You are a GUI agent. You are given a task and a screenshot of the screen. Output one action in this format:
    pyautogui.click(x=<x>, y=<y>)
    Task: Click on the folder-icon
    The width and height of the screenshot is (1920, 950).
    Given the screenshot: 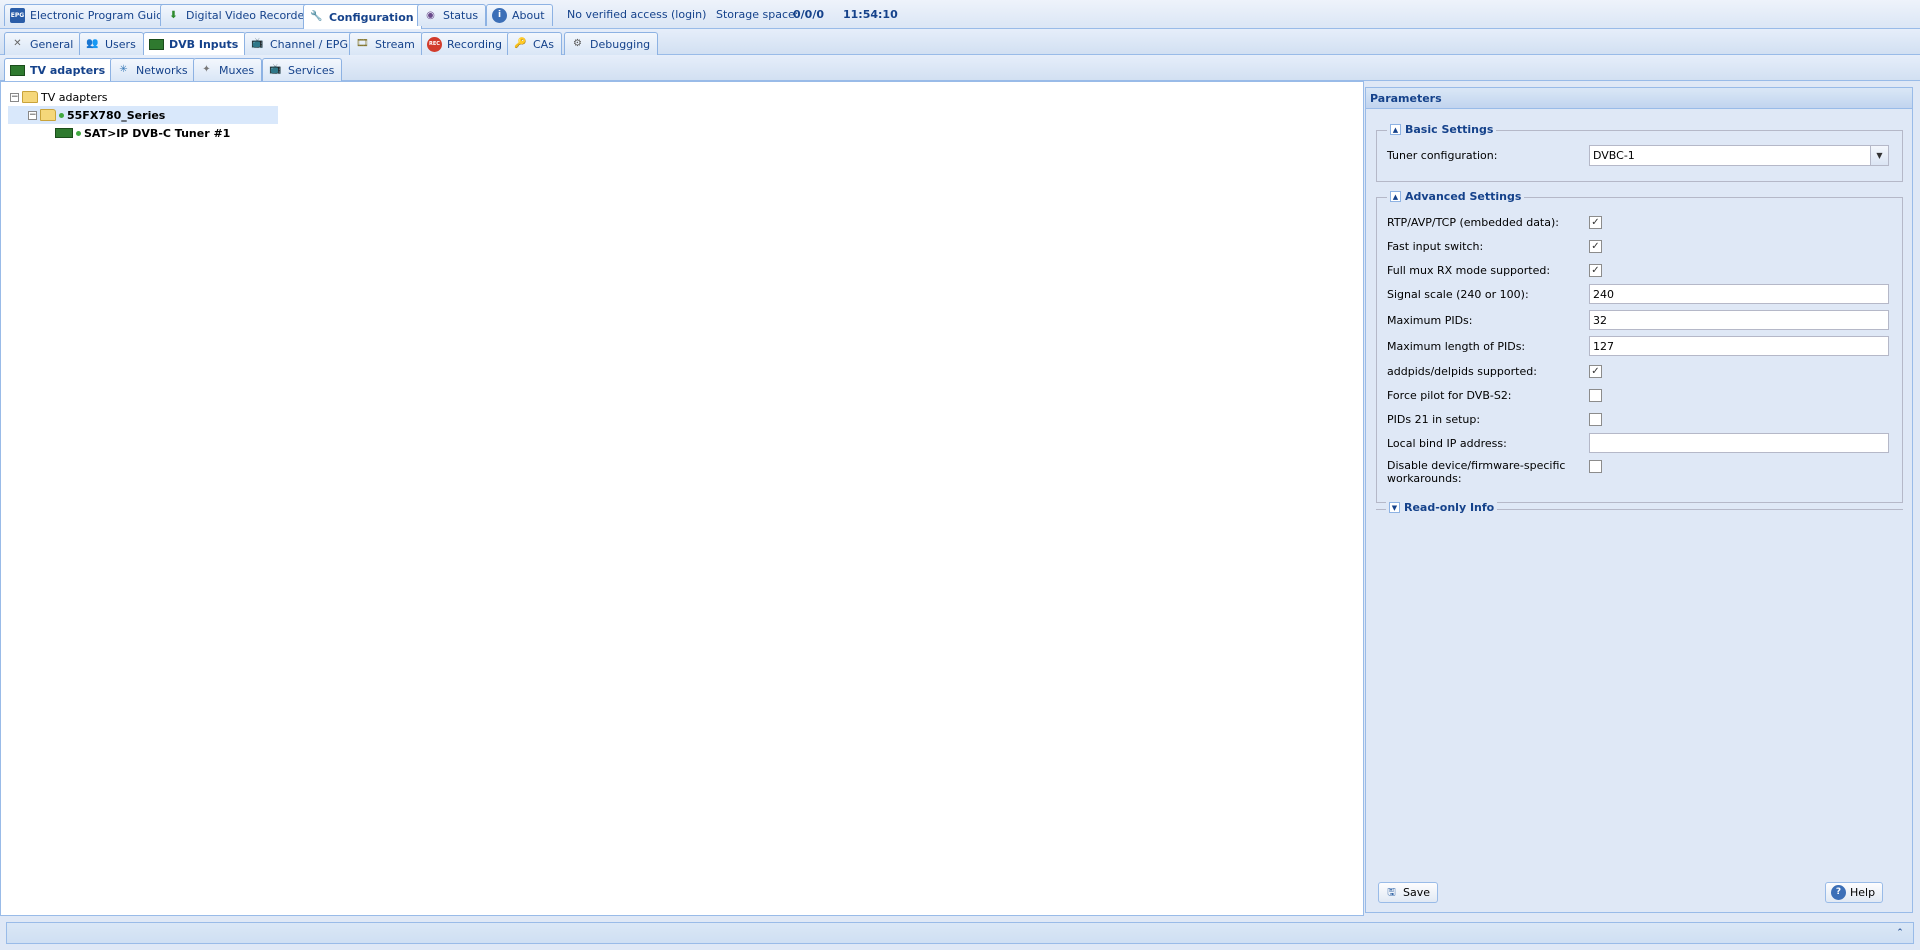 What is the action you would take?
    pyautogui.click(x=30, y=97)
    